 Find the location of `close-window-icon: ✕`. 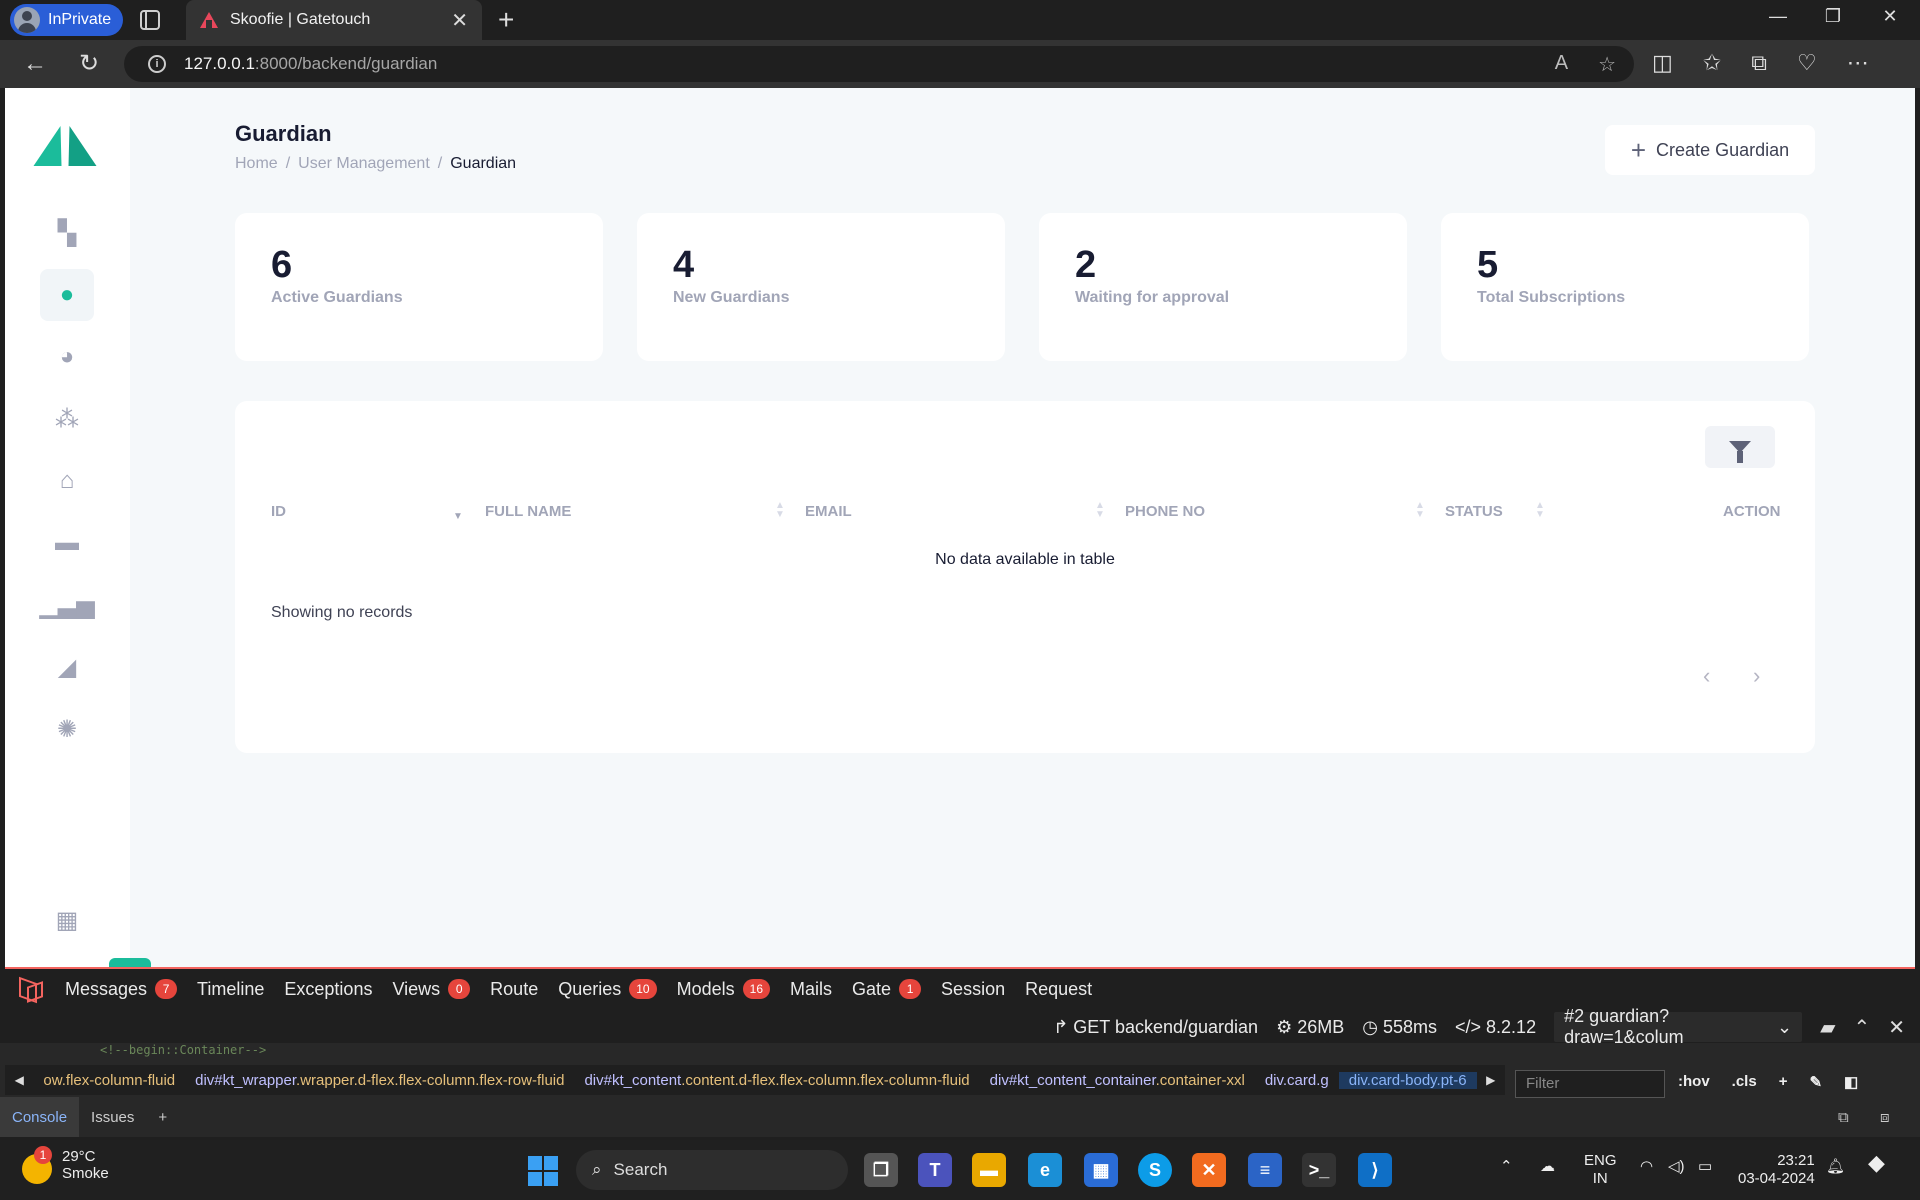

close-window-icon: ✕ is located at coordinates (1890, 16).